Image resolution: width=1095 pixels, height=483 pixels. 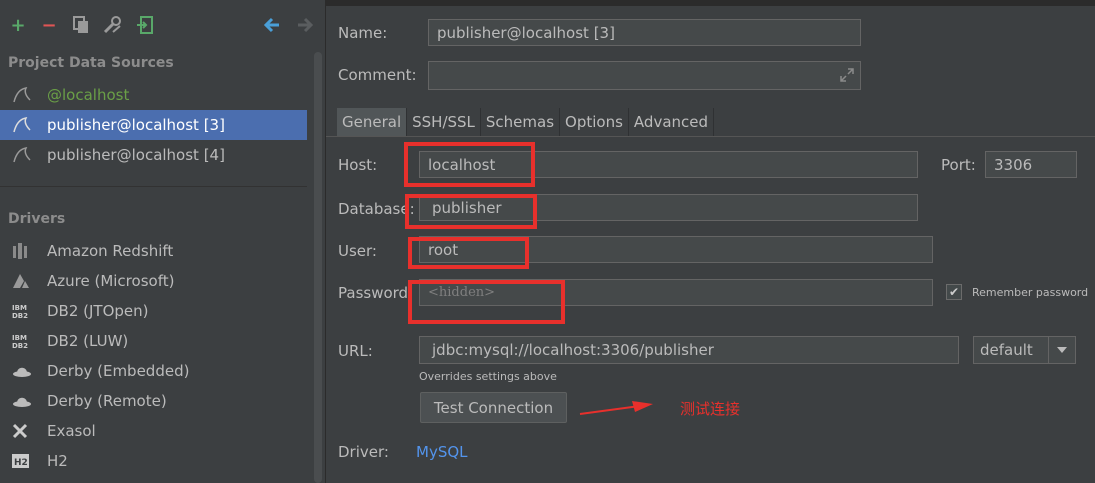 What do you see at coordinates (272, 25) in the screenshot?
I see `back-icon` at bounding box center [272, 25].